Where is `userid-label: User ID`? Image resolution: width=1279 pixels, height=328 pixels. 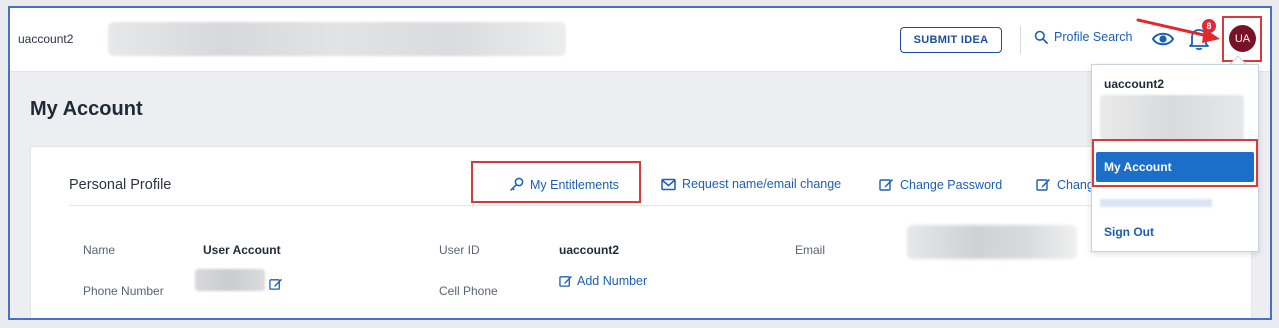 userid-label: User ID is located at coordinates (459, 250).